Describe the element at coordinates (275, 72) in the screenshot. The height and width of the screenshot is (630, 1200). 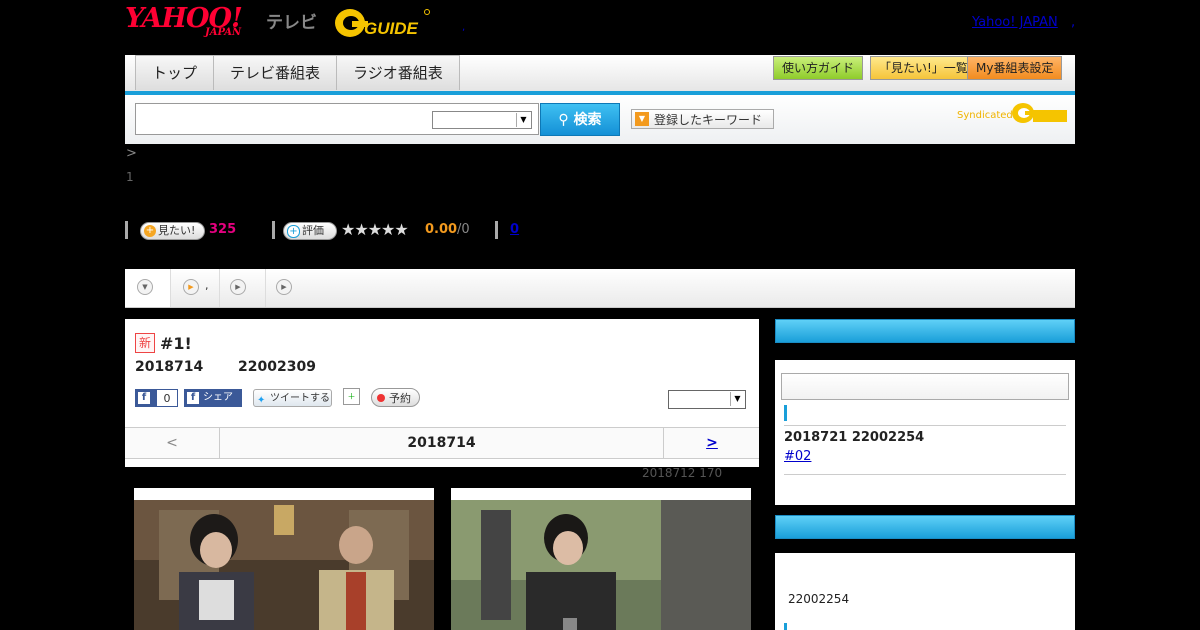
I see `tab-tv-schedule: テレビ番組表` at that location.